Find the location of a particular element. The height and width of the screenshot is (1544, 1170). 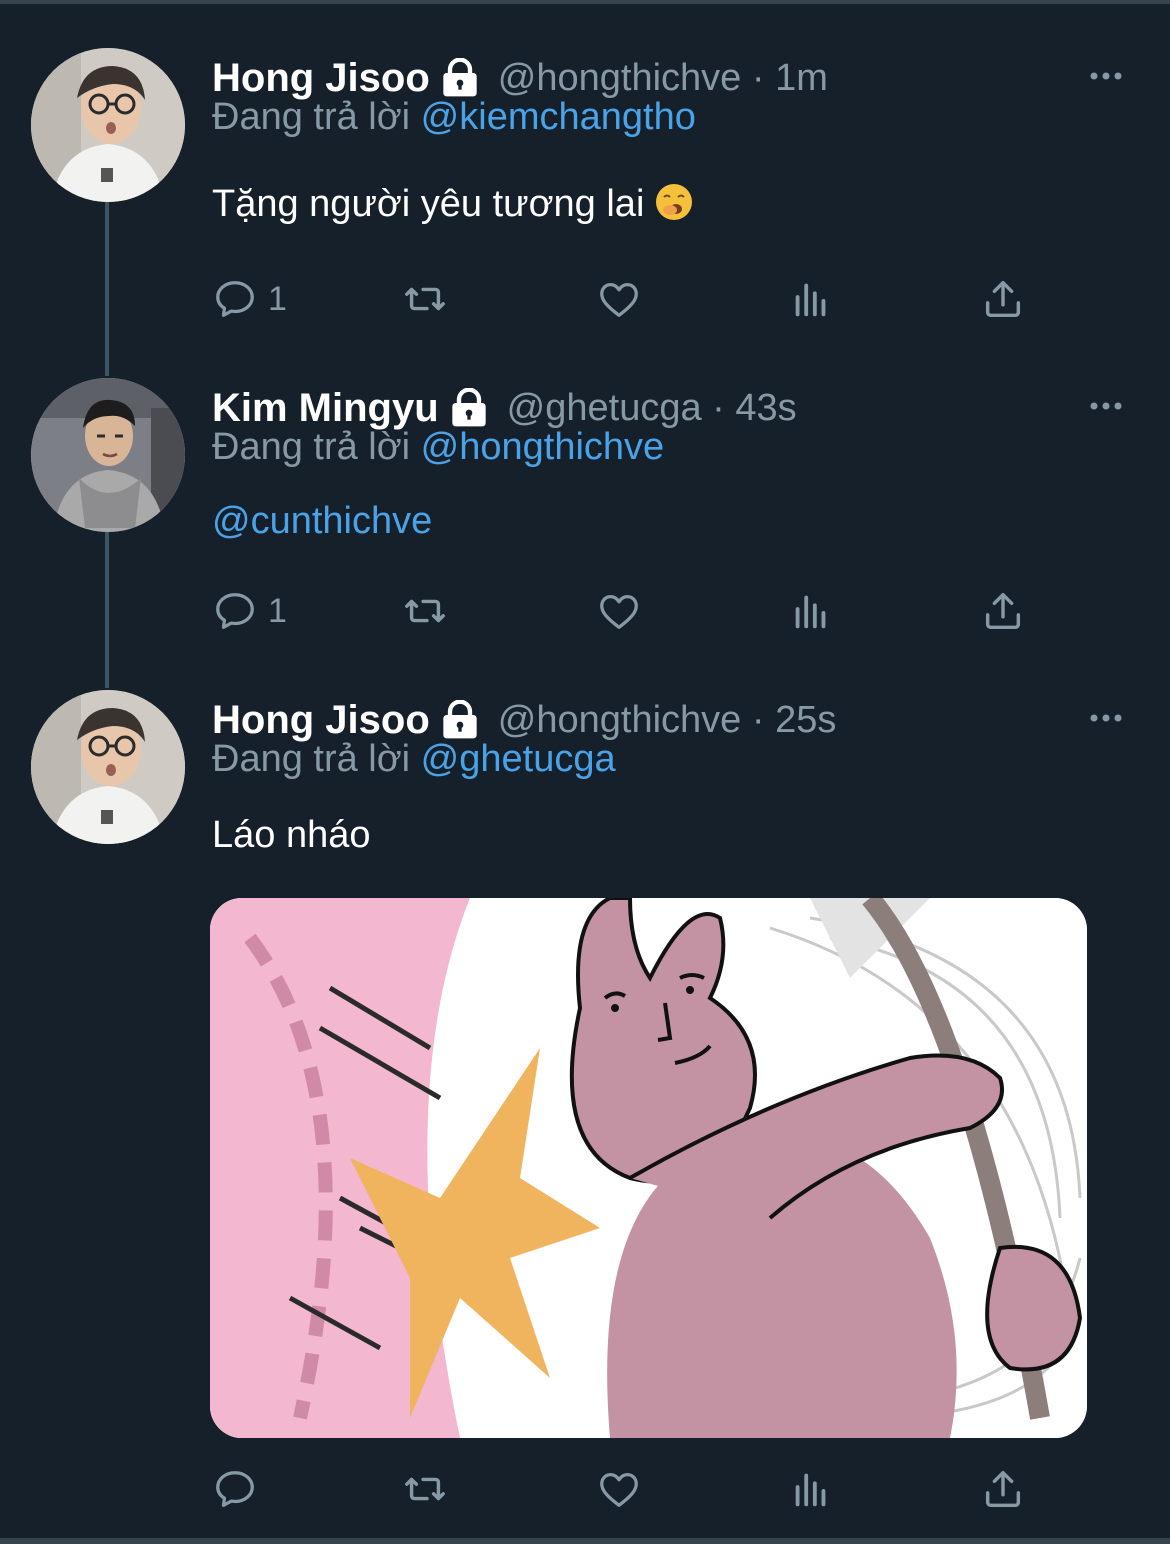

replying-to: Đang trả lời @hongthichve is located at coordinates (438, 447).